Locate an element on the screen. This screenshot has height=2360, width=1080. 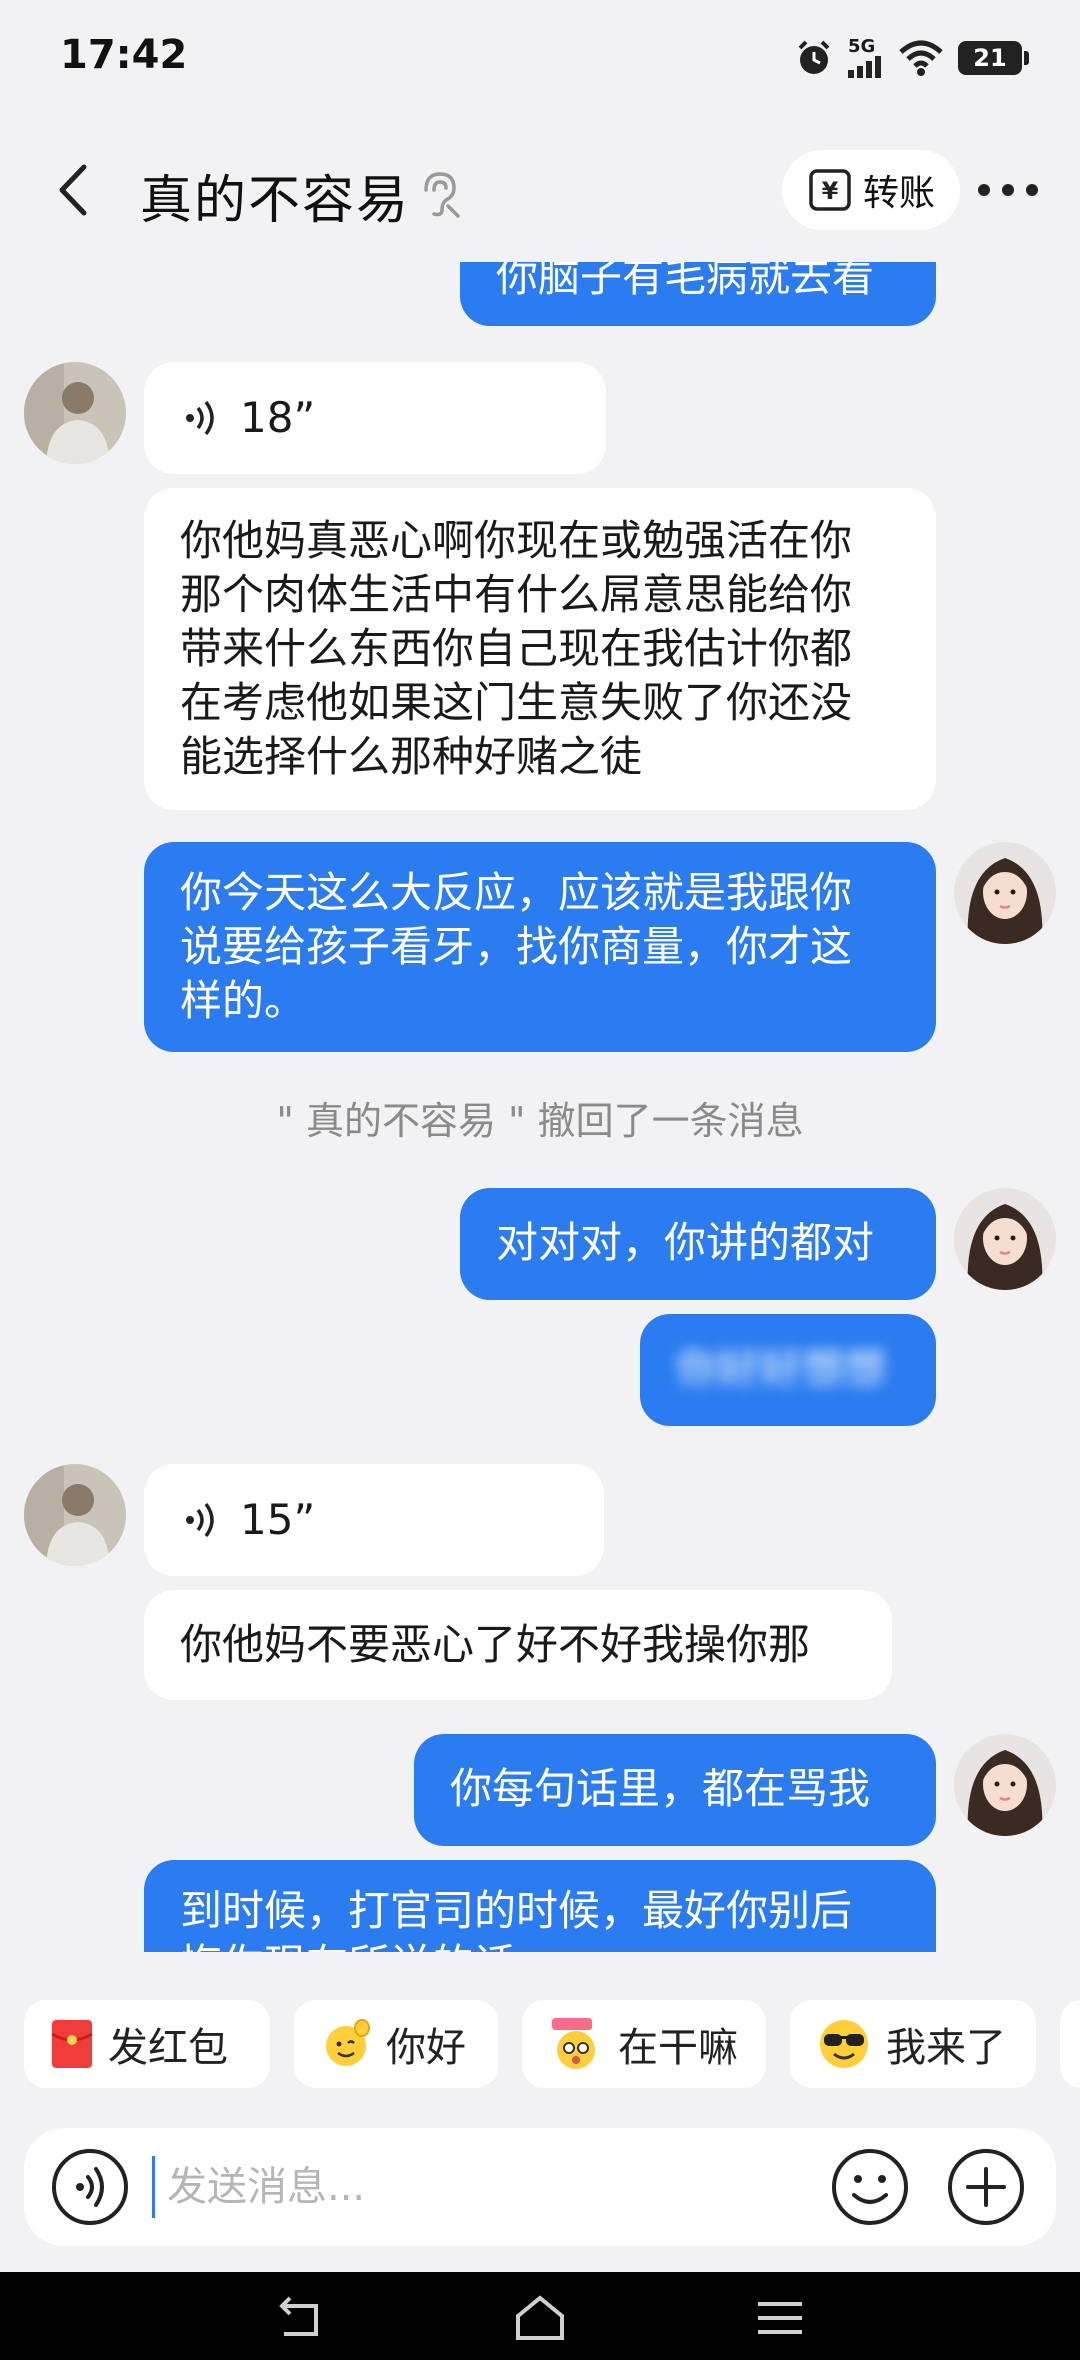
nav-back-icon is located at coordinates (300, 2318).